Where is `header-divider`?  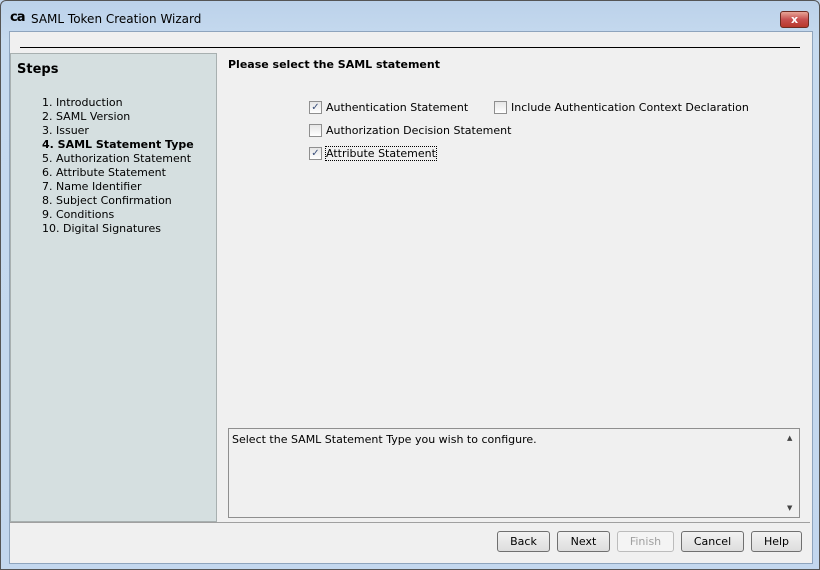 header-divider is located at coordinates (410, 47).